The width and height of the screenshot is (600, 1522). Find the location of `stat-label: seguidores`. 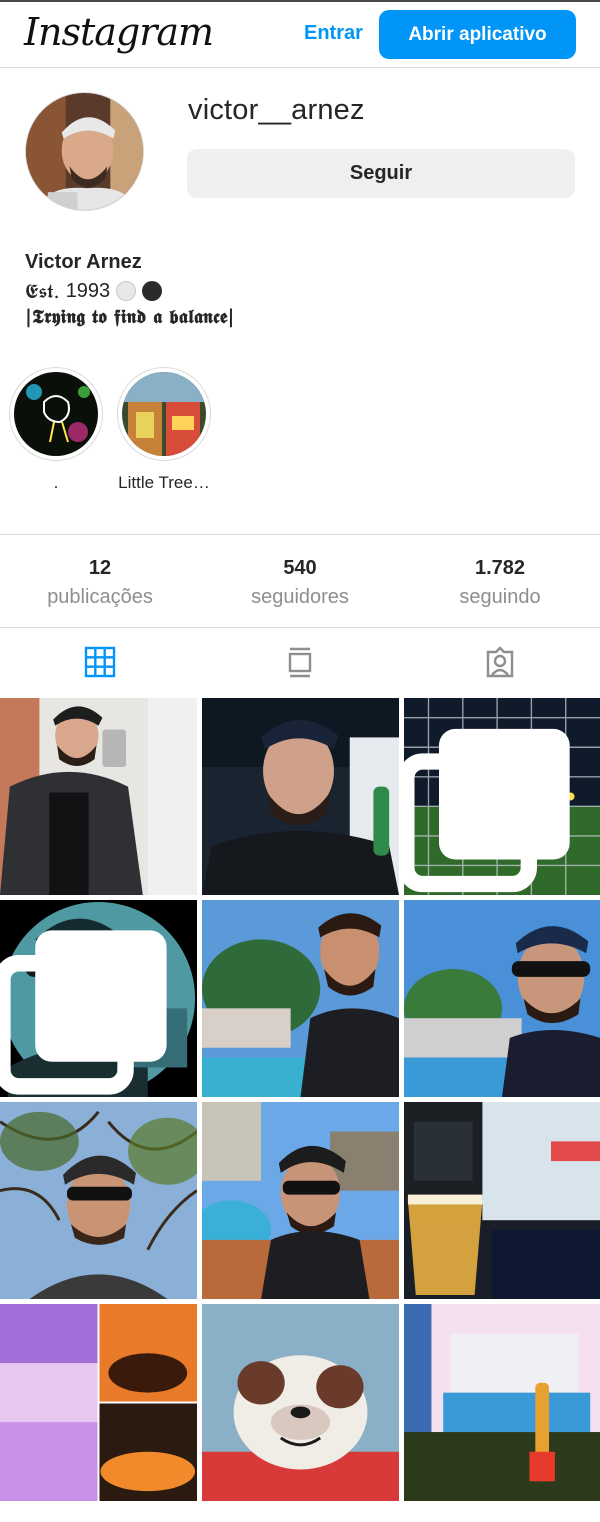

stat-label: seguidores is located at coordinates (300, 597).